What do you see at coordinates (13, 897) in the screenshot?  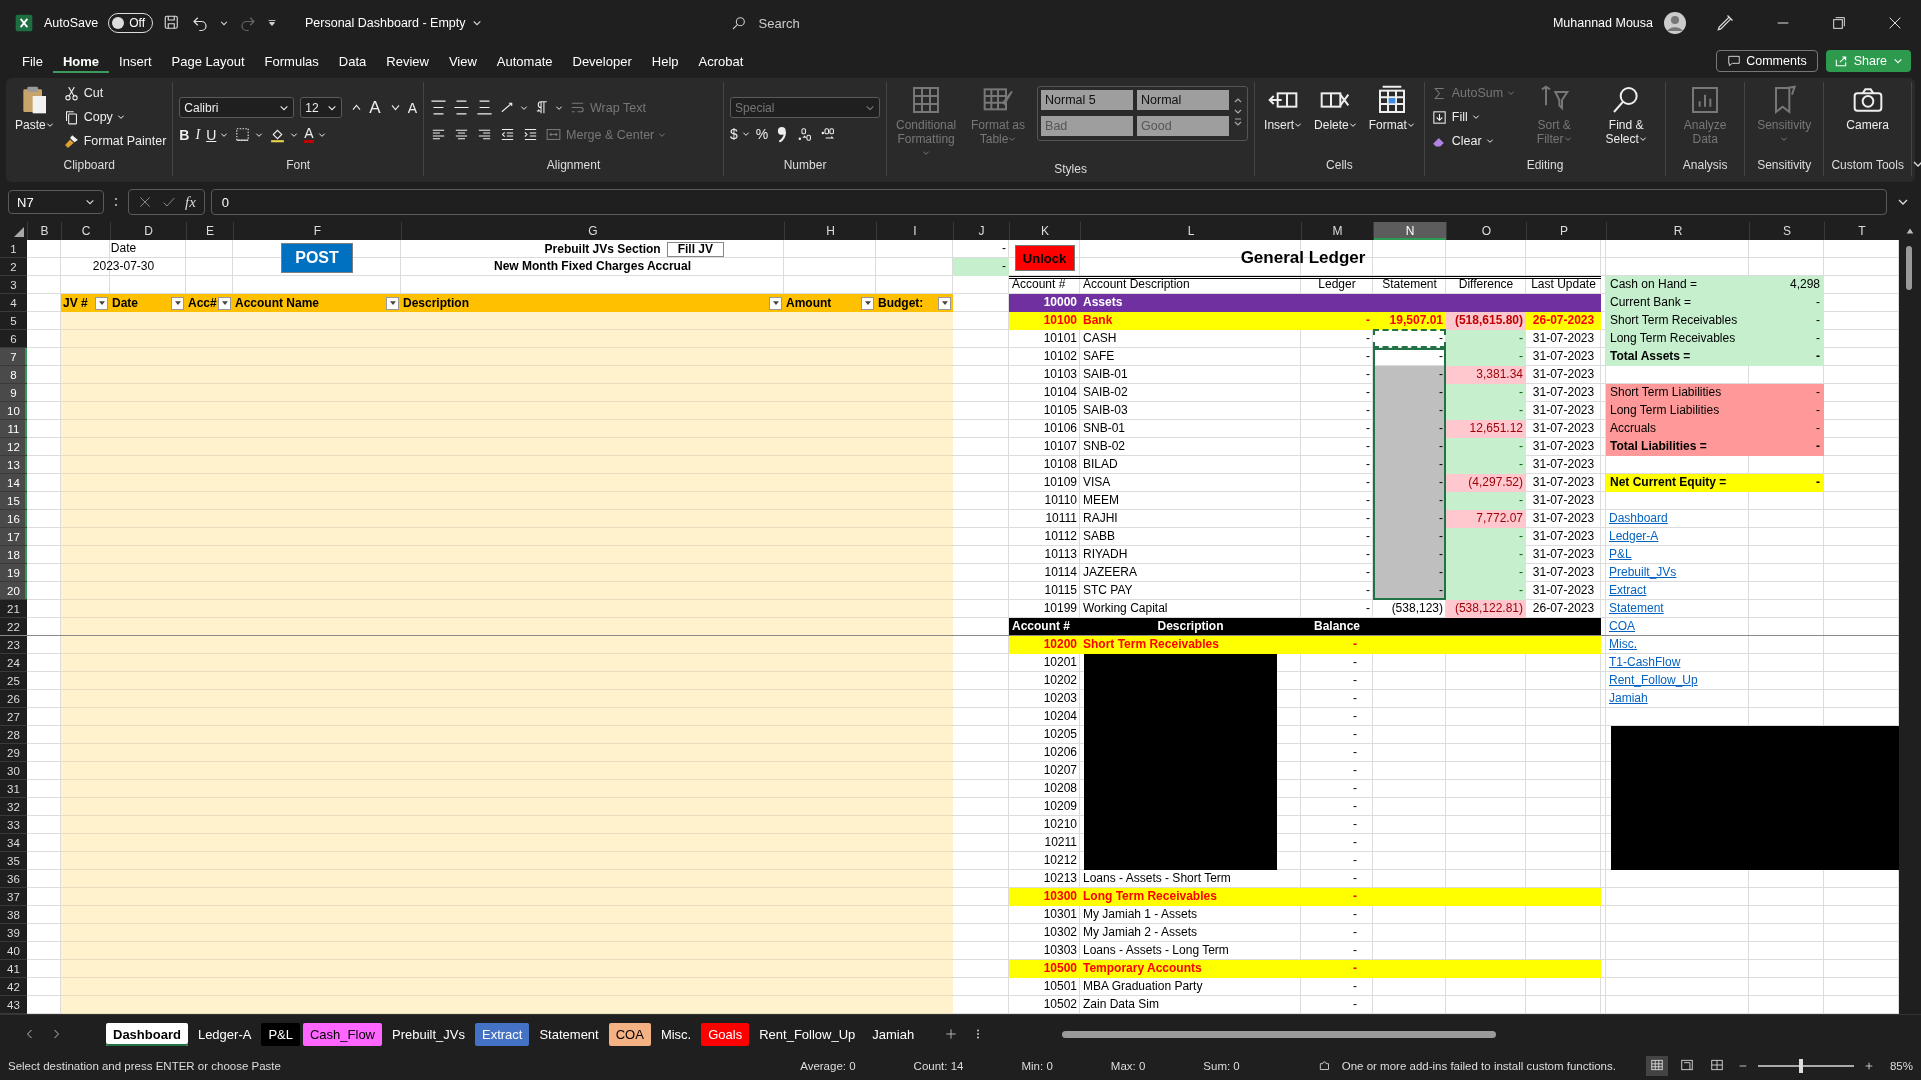 I see `row-number: 37` at bounding box center [13, 897].